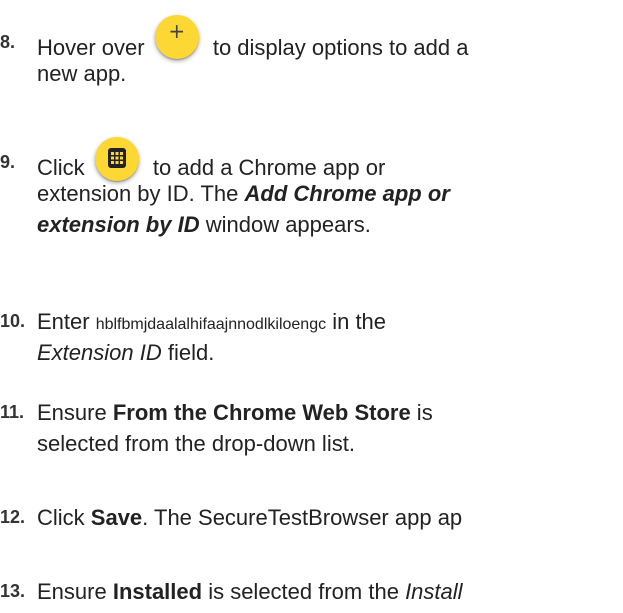 The image size is (623, 613). Describe the element at coordinates (8, 162) in the screenshot. I see `step-number: 9.` at that location.